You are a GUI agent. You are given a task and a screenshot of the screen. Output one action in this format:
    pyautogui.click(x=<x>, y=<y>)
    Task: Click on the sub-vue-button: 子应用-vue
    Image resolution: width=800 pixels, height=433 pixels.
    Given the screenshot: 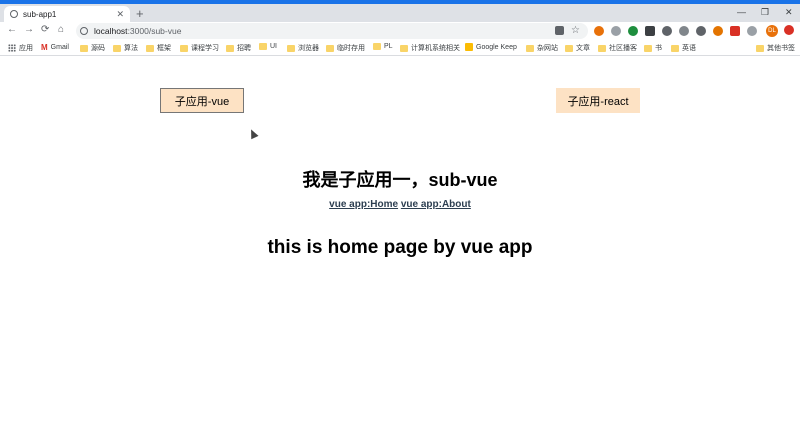 What is the action you would take?
    pyautogui.click(x=202, y=100)
    